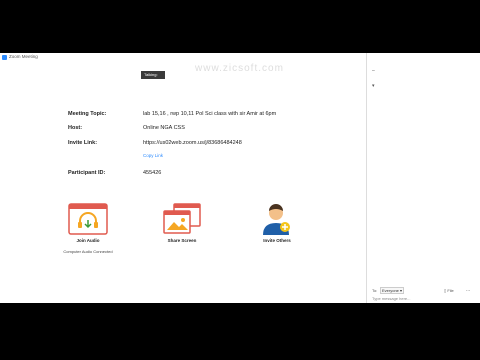 This screenshot has height=360, width=480. Describe the element at coordinates (4, 57) in the screenshot. I see `zoom-app-icon` at that location.